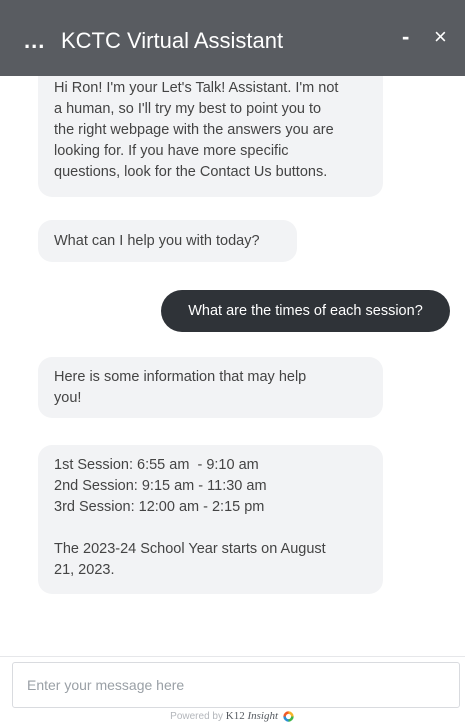  I want to click on powered-by: Powered by K12 Insight, so click(232, 717).